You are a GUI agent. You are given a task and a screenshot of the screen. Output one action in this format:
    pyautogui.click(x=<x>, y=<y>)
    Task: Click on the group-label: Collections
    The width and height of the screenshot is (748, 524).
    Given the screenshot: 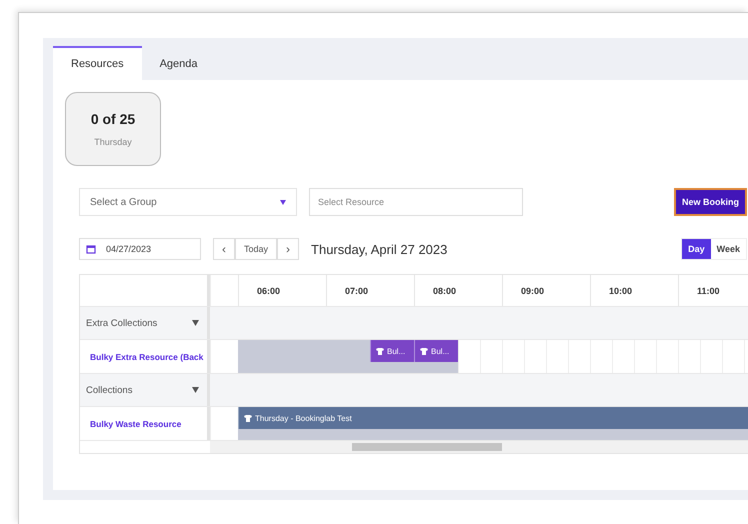 What is the action you would take?
    pyautogui.click(x=109, y=390)
    